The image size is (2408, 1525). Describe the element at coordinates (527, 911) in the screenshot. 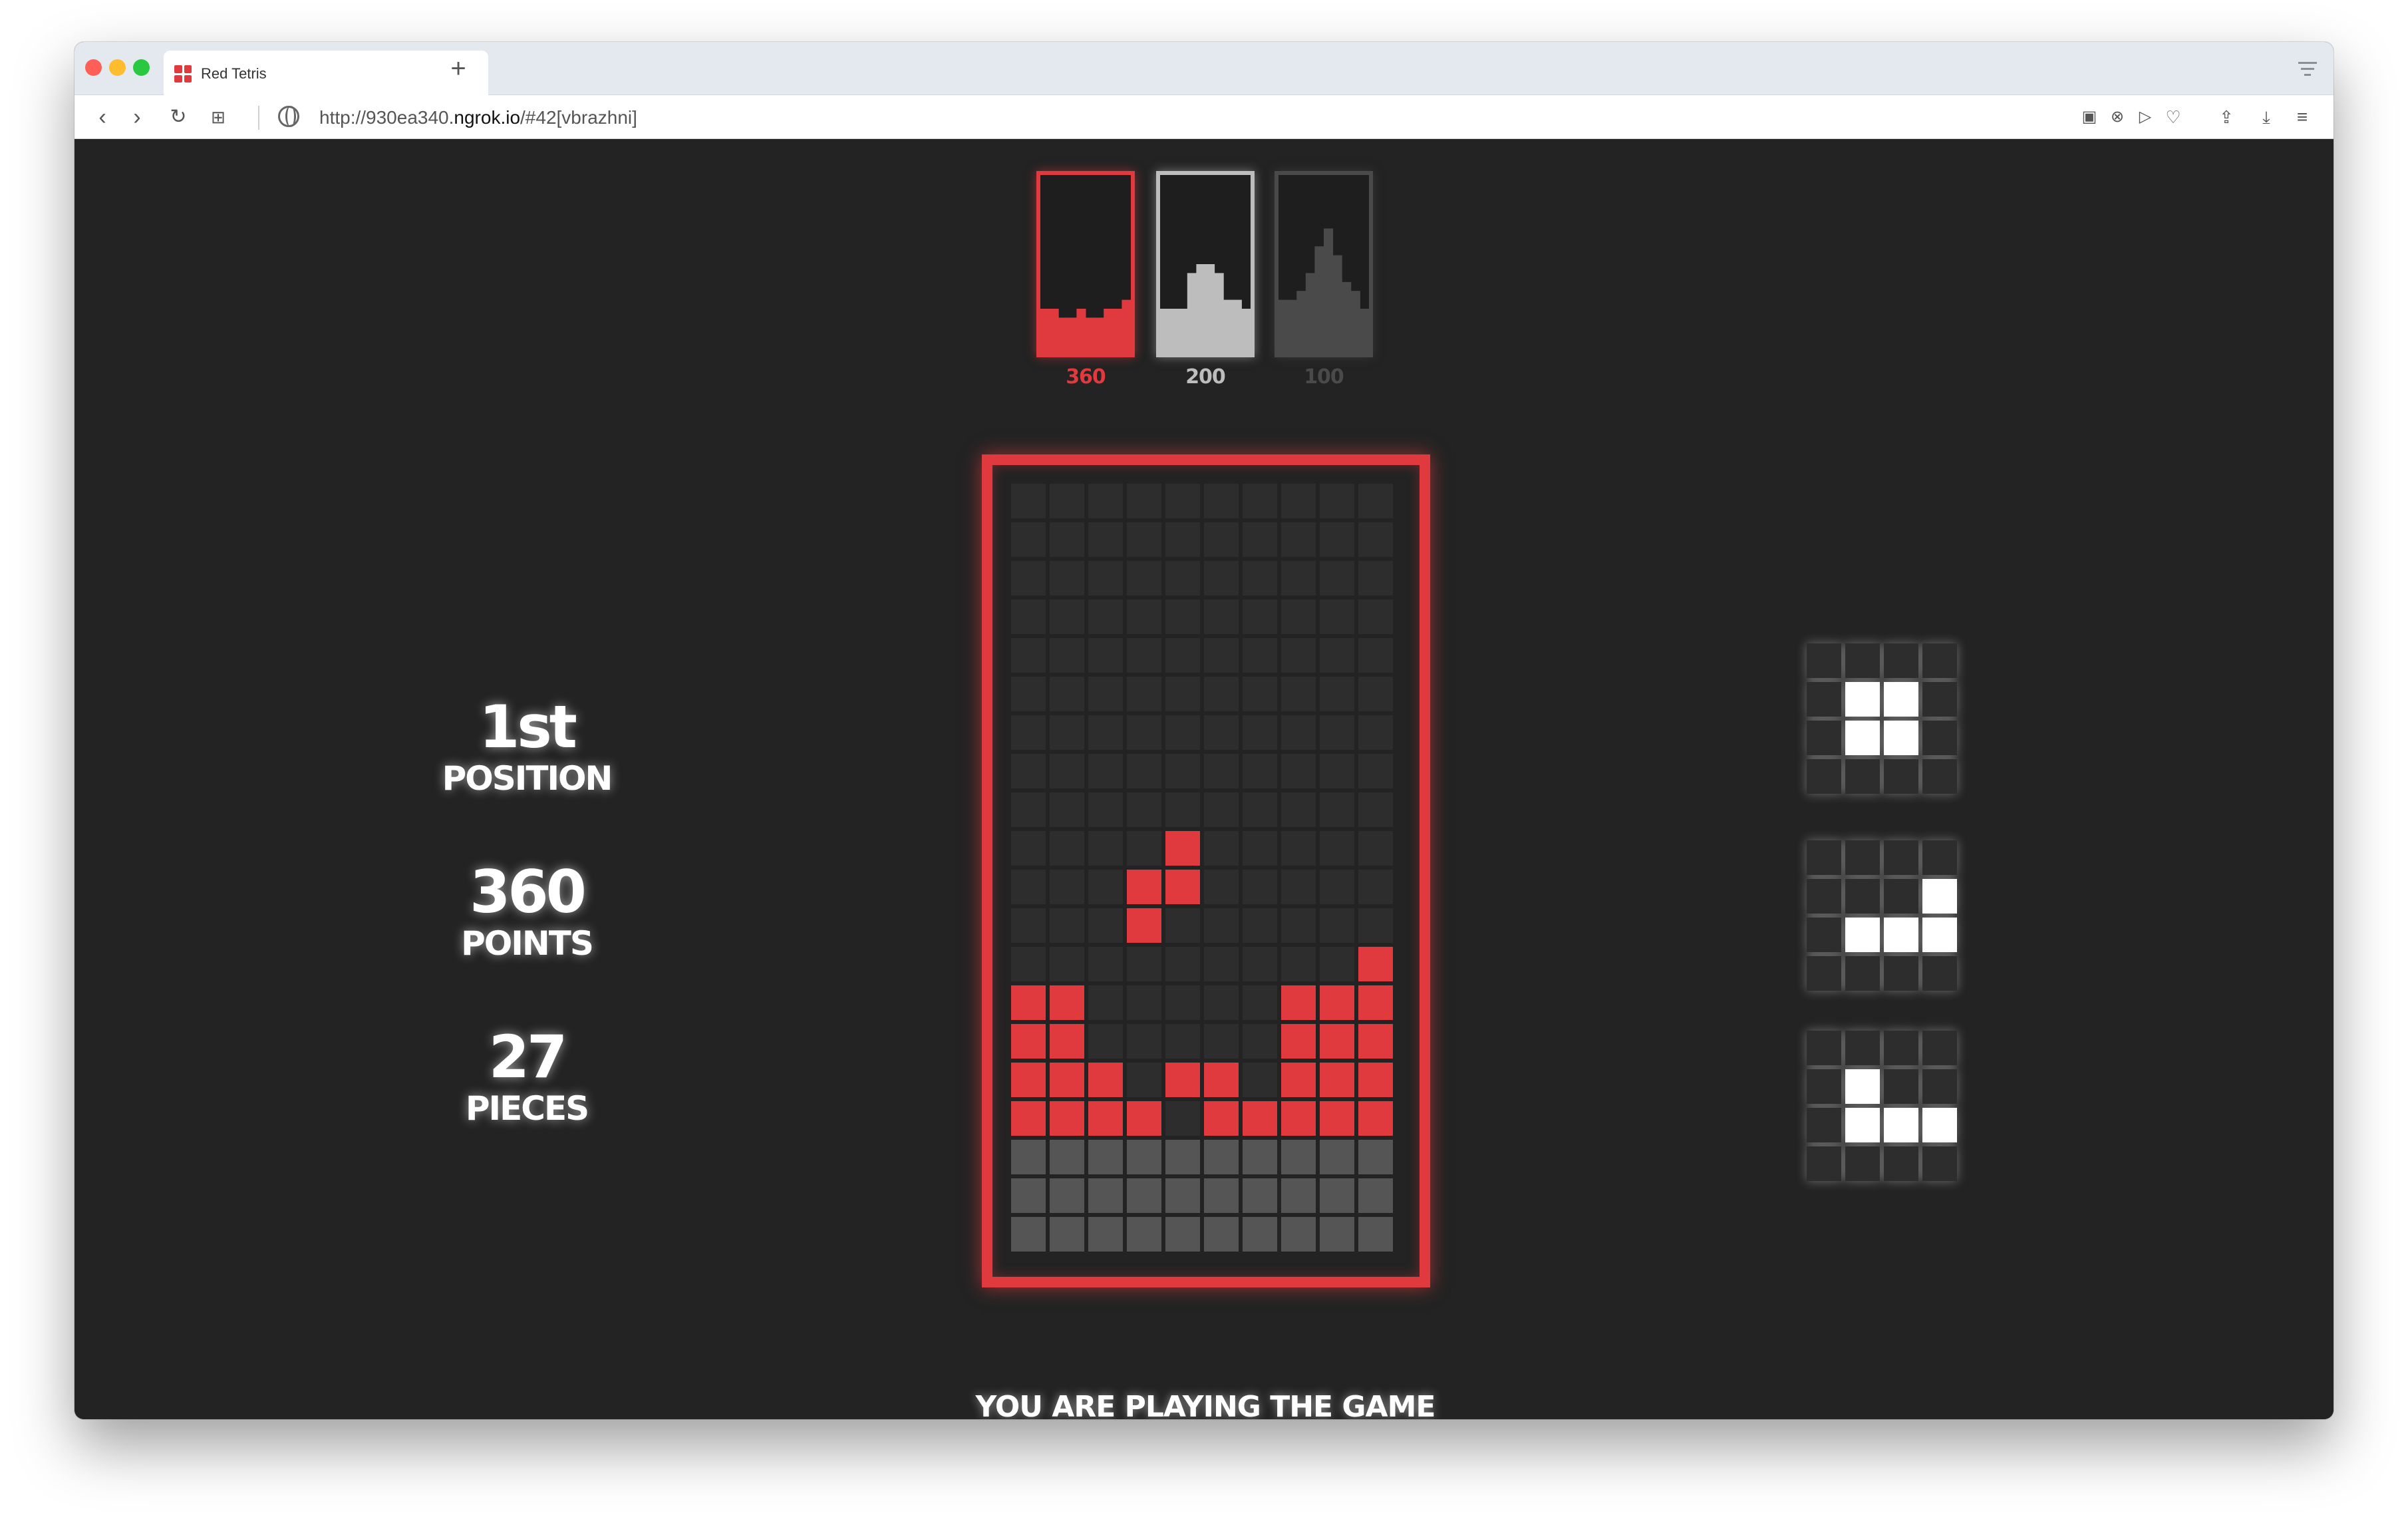

I see `points-stat: 360 POINTS` at that location.